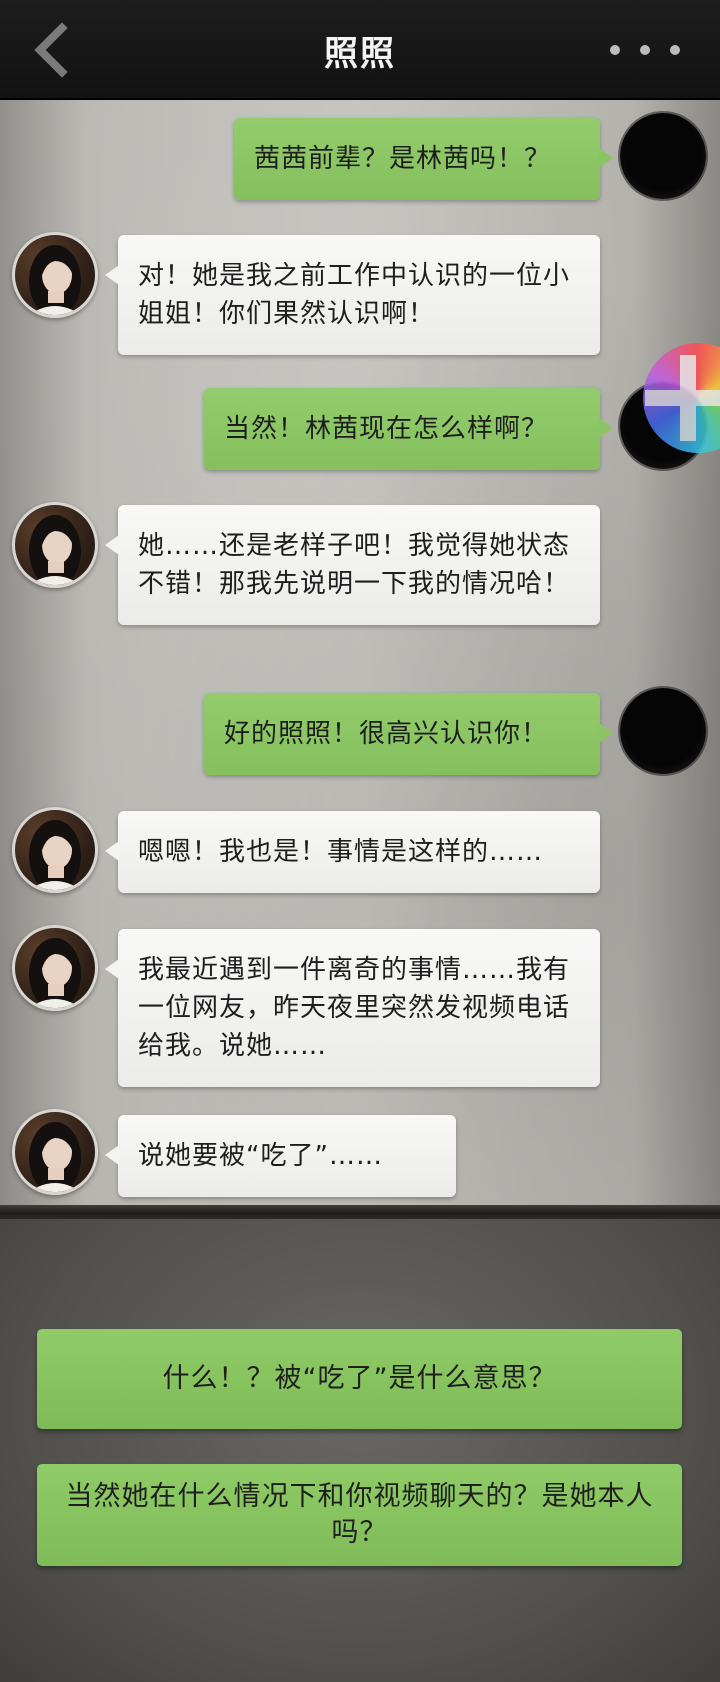  I want to click on message-text: 她……还是老样子吧！我觉得她状态不错！那我先说明一下我的情况哈！, so click(354, 565).